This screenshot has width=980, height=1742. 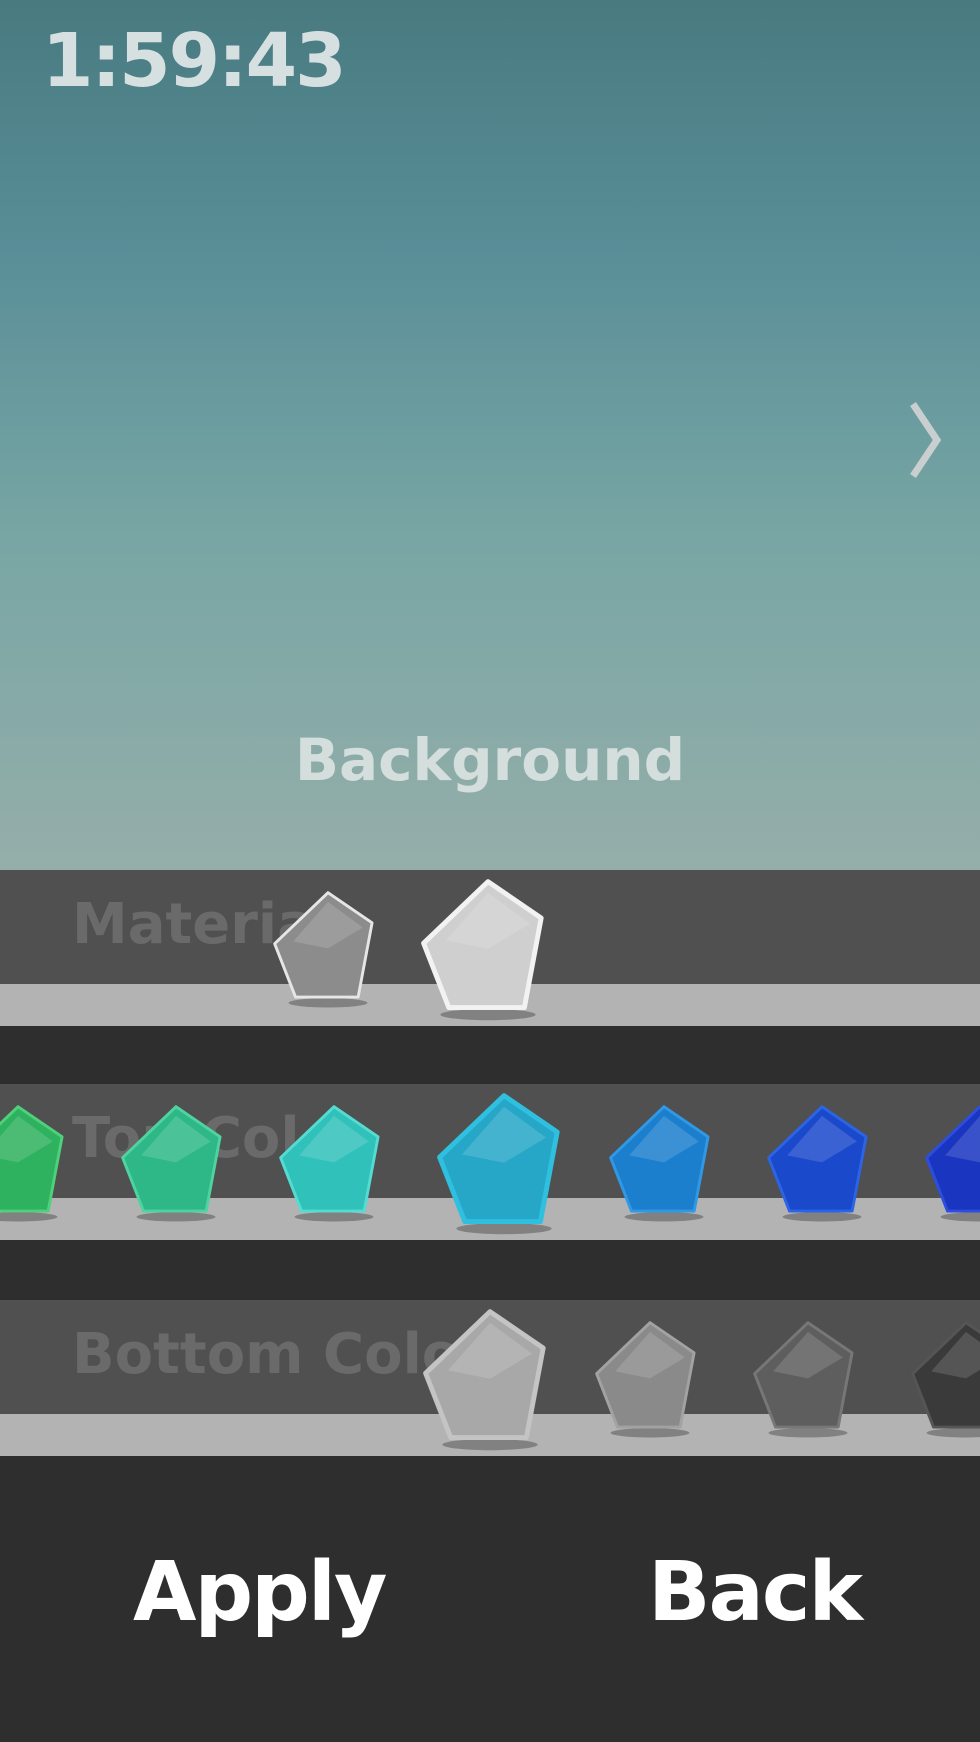 What do you see at coordinates (925, 440) in the screenshot?
I see `chevron-right-icon` at bounding box center [925, 440].